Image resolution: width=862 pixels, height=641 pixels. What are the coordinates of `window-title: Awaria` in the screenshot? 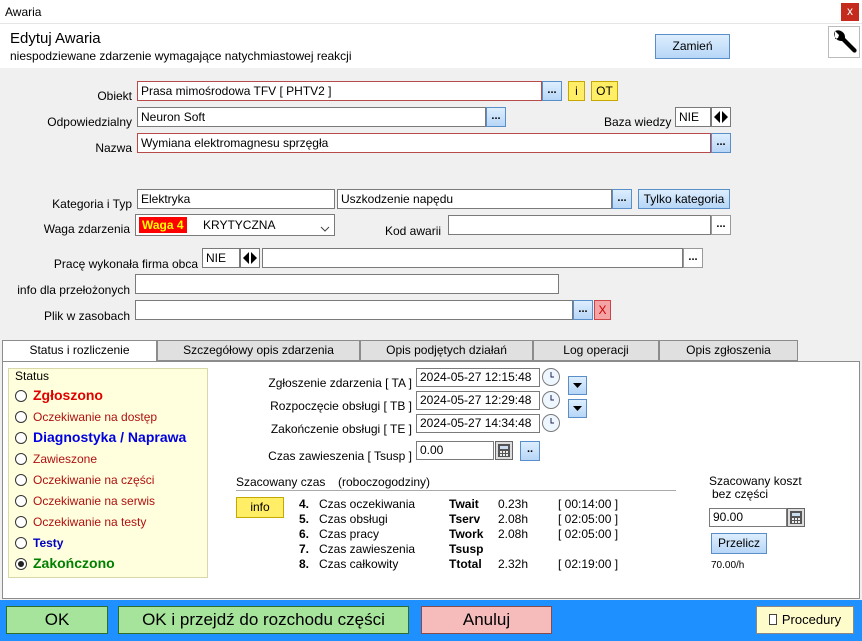 It's located at (23, 12).